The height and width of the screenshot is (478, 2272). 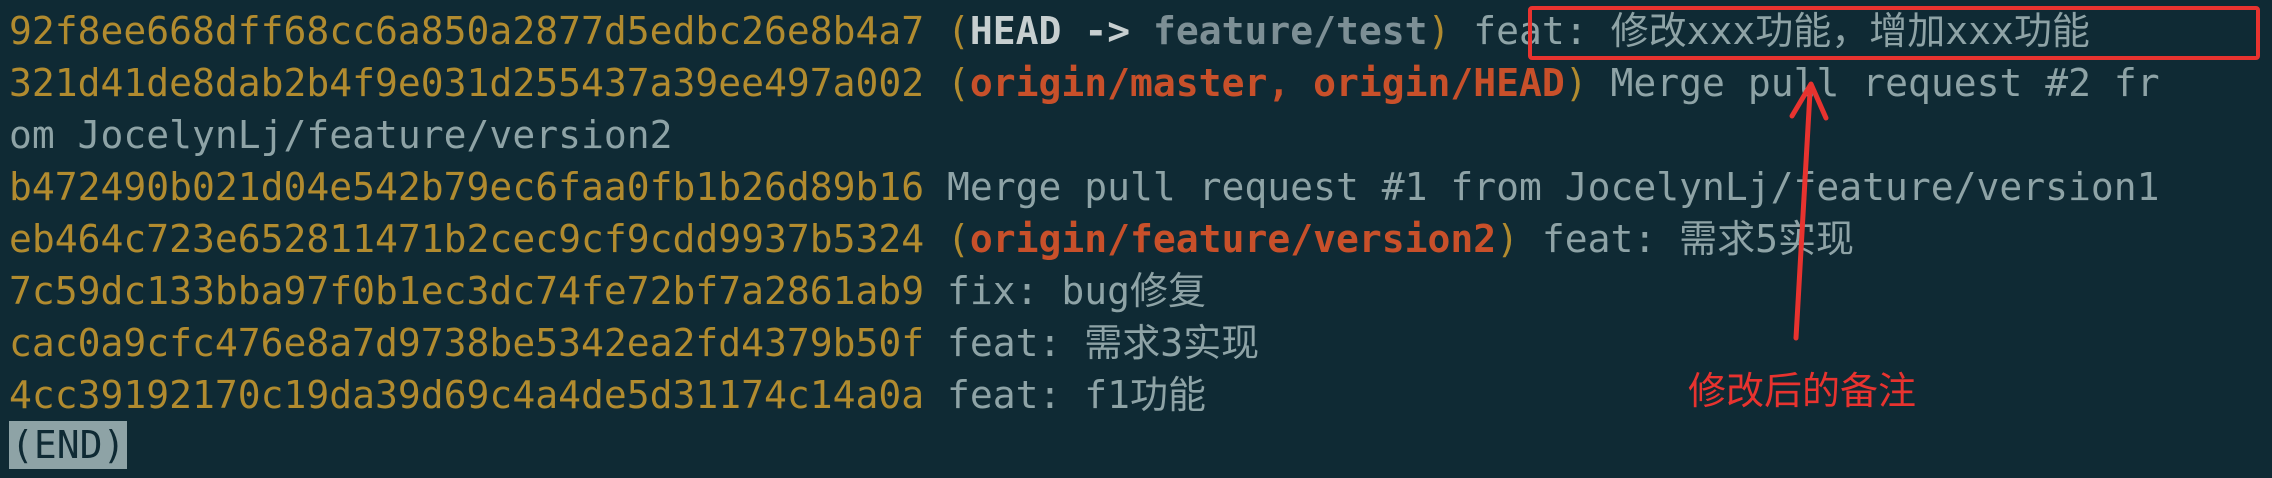 I want to click on annotation-label: 修改后的备注, so click(x=1802, y=391).